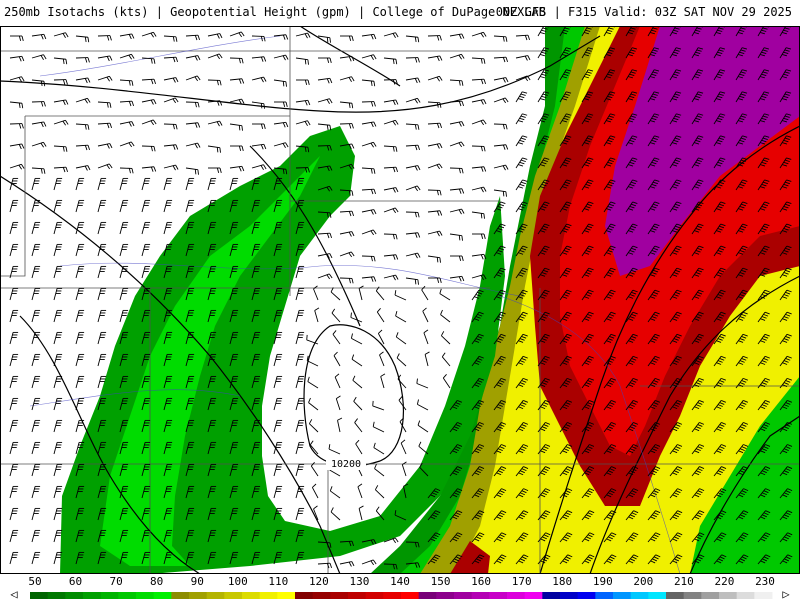  I want to click on colorbar-label: 140, so click(400, 581).